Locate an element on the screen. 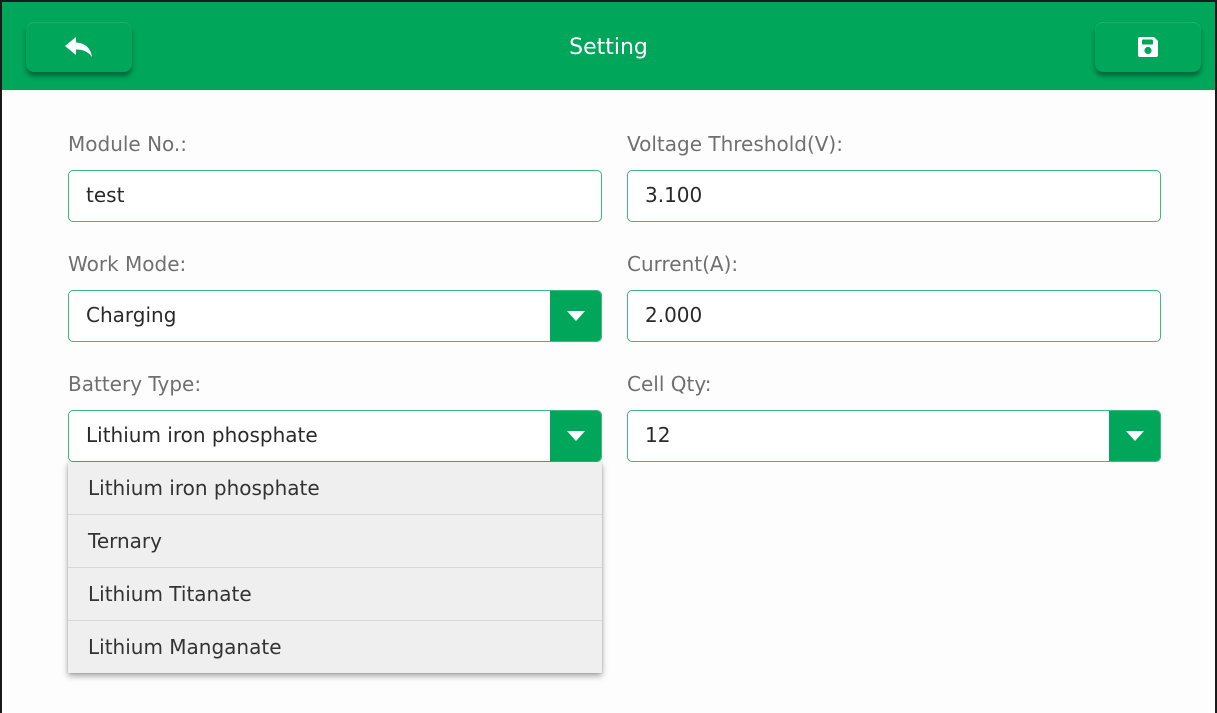 The width and height of the screenshot is (1217, 713). module-no-label: Module No.: is located at coordinates (128, 144).